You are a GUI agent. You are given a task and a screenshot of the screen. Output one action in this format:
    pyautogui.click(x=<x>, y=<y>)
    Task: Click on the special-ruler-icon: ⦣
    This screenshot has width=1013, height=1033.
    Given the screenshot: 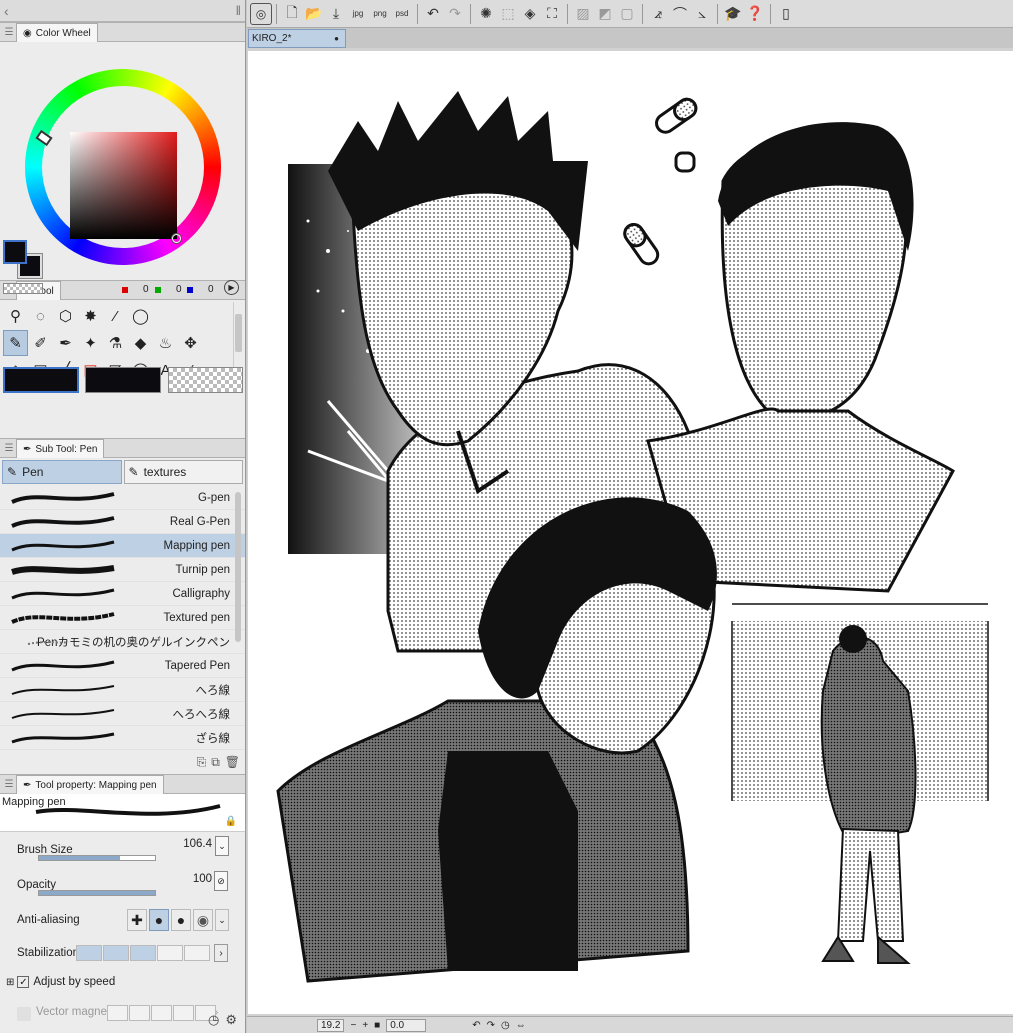 What is the action you would take?
    pyautogui.click(x=702, y=14)
    